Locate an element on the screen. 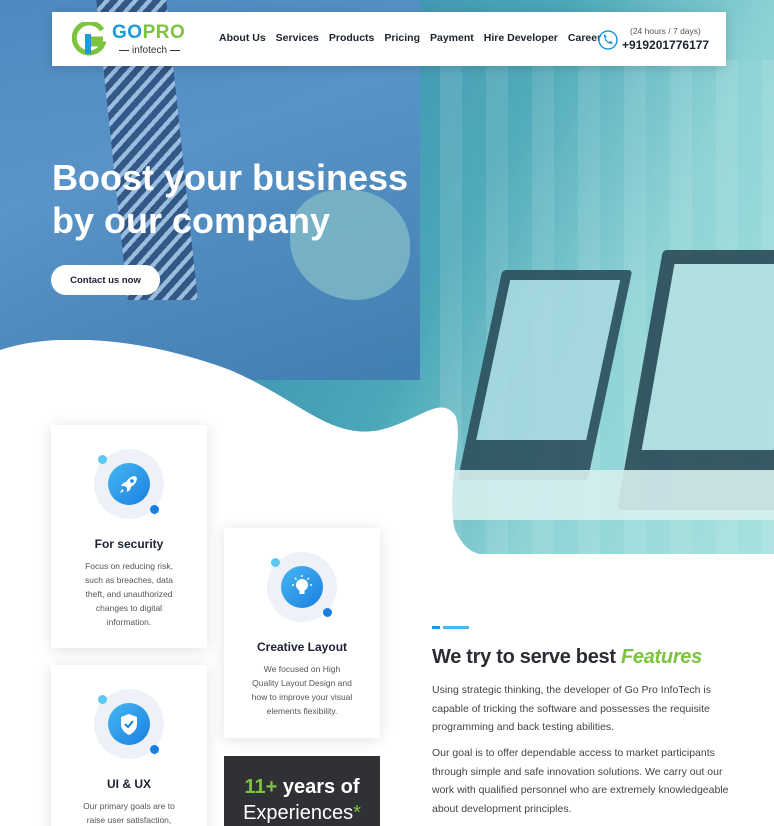 This screenshot has width=774, height=826. experience-label-text: Experiences is located at coordinates (298, 813).